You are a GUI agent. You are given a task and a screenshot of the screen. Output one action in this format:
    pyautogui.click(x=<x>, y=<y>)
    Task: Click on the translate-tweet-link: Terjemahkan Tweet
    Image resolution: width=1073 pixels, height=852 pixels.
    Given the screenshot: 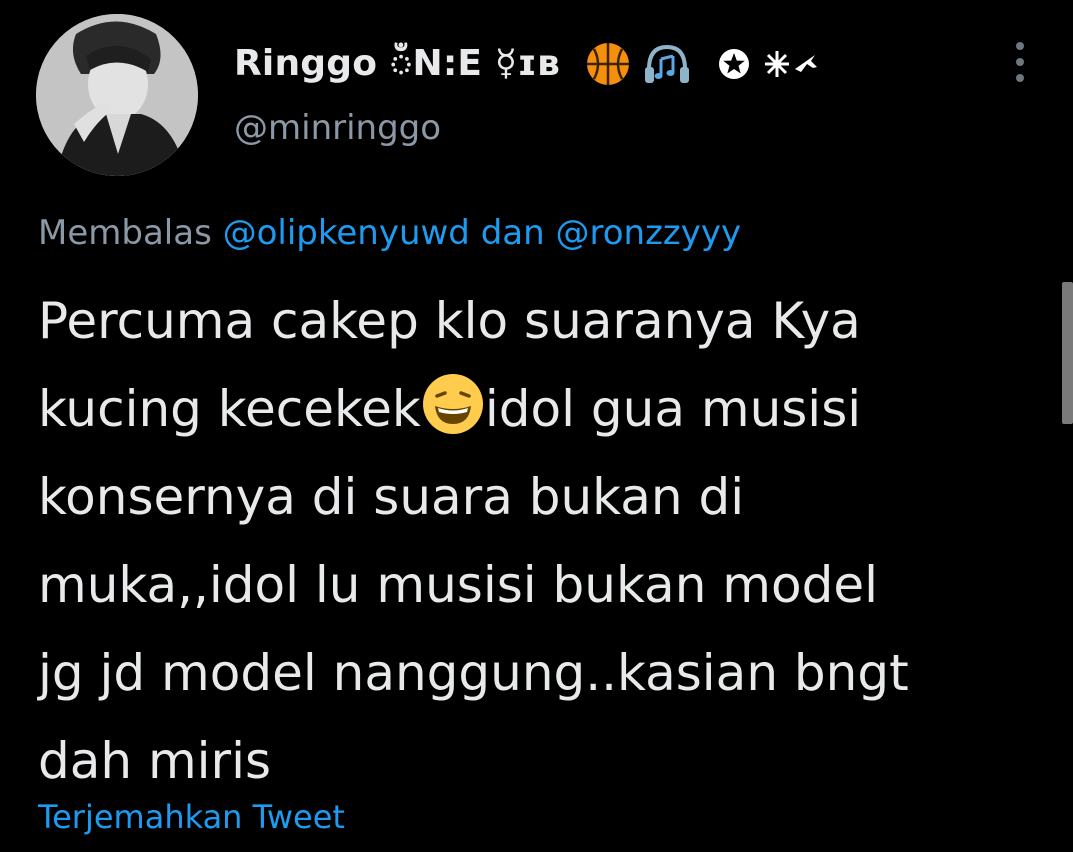 What is the action you would take?
    pyautogui.click(x=191, y=817)
    